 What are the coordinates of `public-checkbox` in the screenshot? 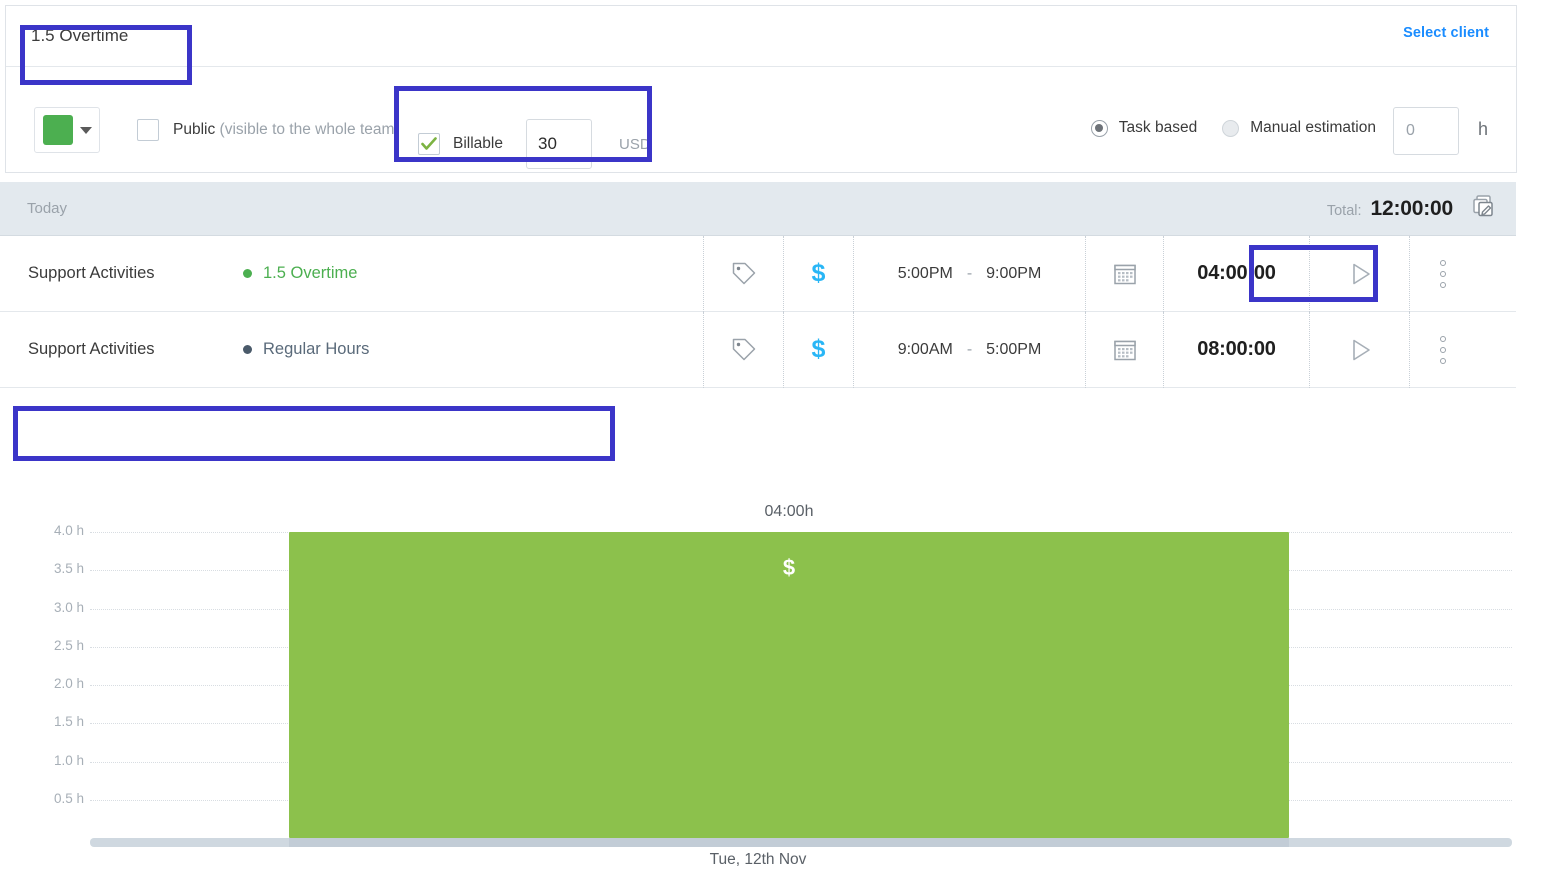 It's located at (148, 130).